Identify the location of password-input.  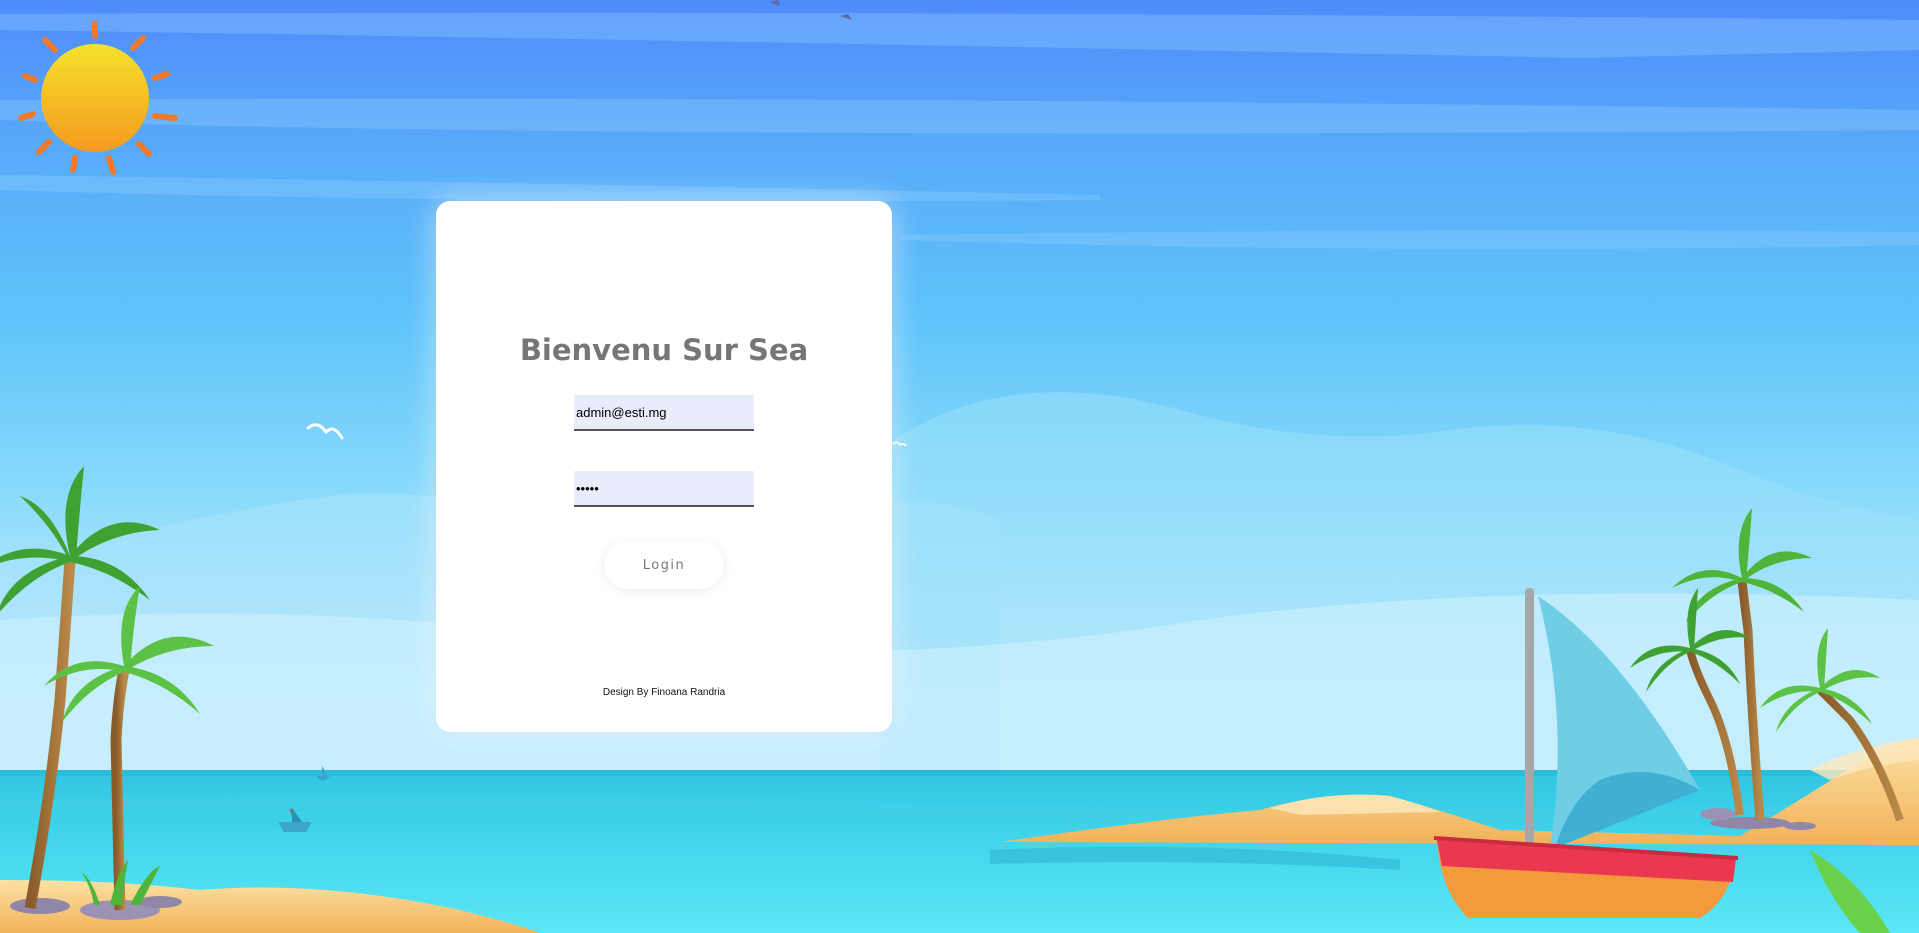
(664, 489).